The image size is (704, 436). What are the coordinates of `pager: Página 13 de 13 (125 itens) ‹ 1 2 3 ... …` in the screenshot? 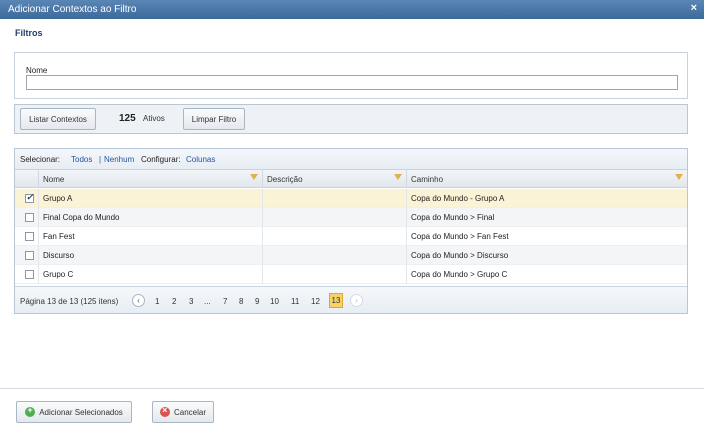 It's located at (351, 299).